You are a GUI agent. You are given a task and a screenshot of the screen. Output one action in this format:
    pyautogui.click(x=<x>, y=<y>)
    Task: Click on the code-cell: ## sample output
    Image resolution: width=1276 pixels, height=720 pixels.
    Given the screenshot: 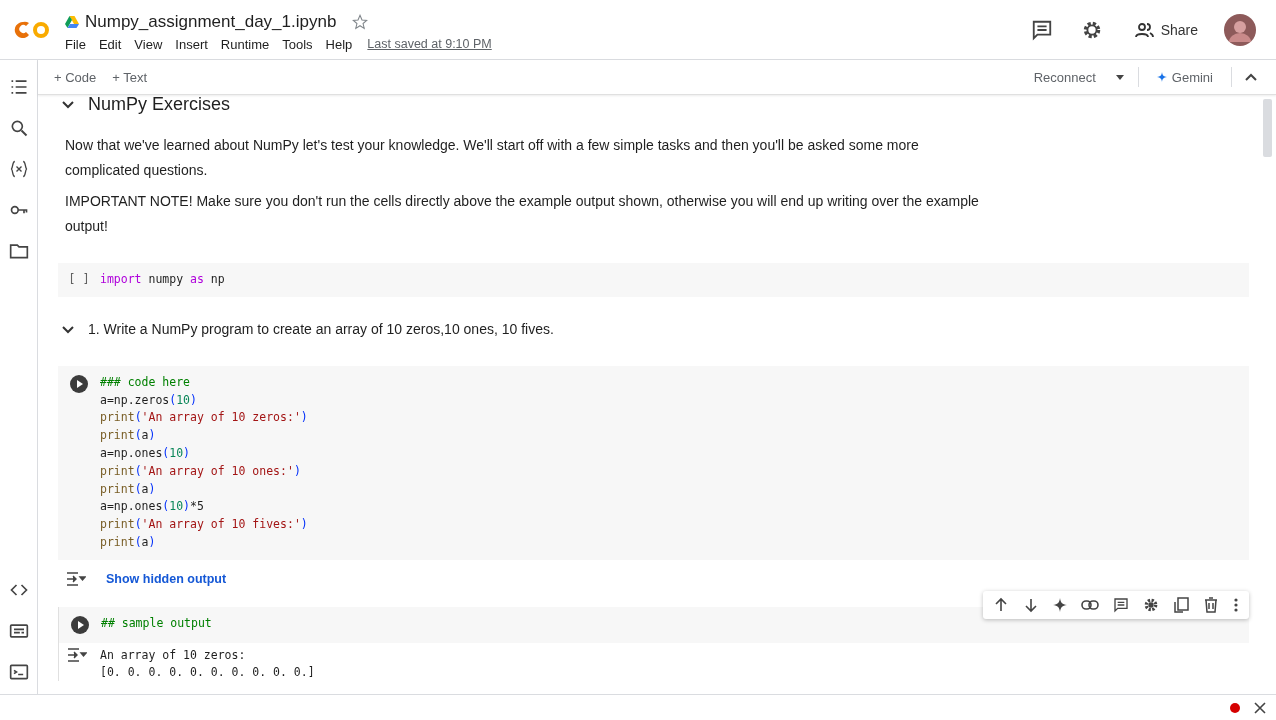 What is the action you would take?
    pyautogui.click(x=653, y=624)
    